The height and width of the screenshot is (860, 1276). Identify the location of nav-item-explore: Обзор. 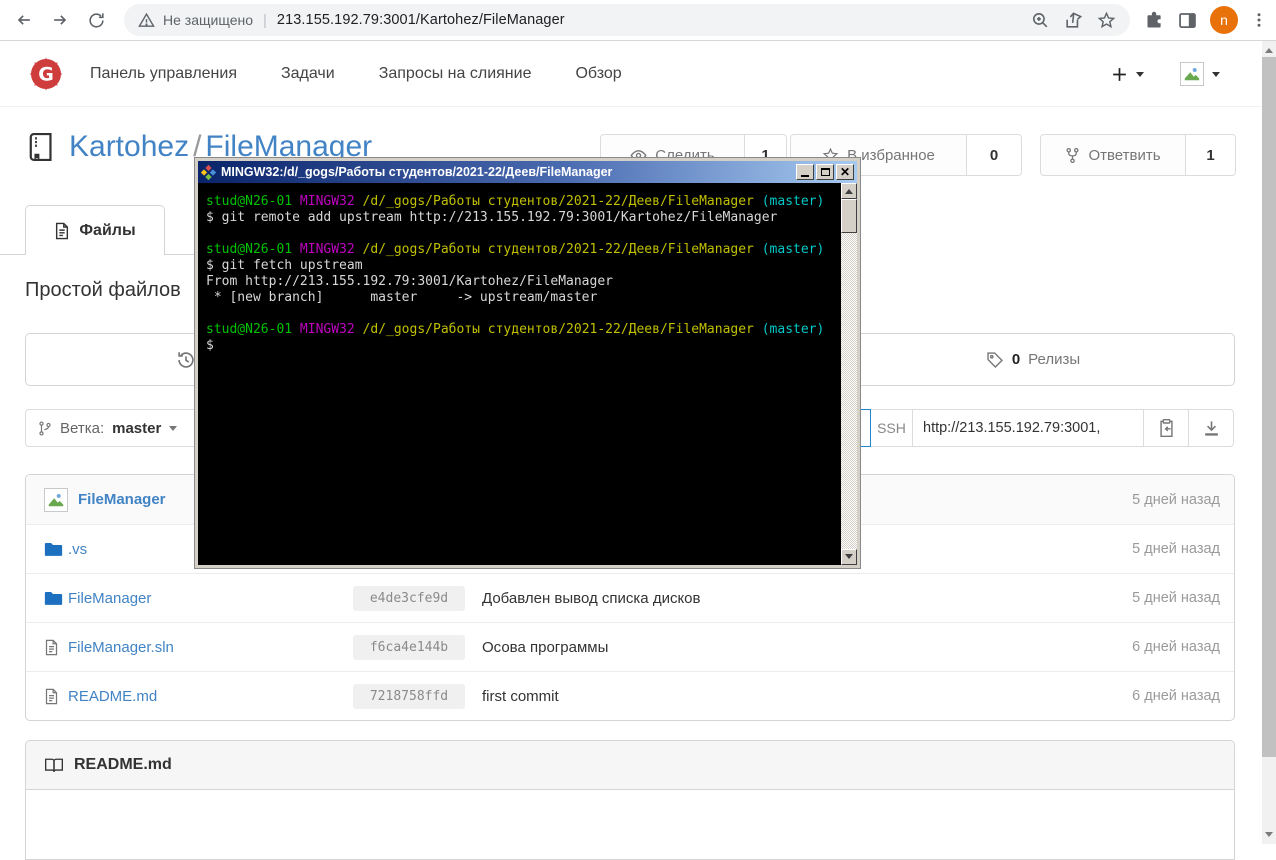
(598, 74).